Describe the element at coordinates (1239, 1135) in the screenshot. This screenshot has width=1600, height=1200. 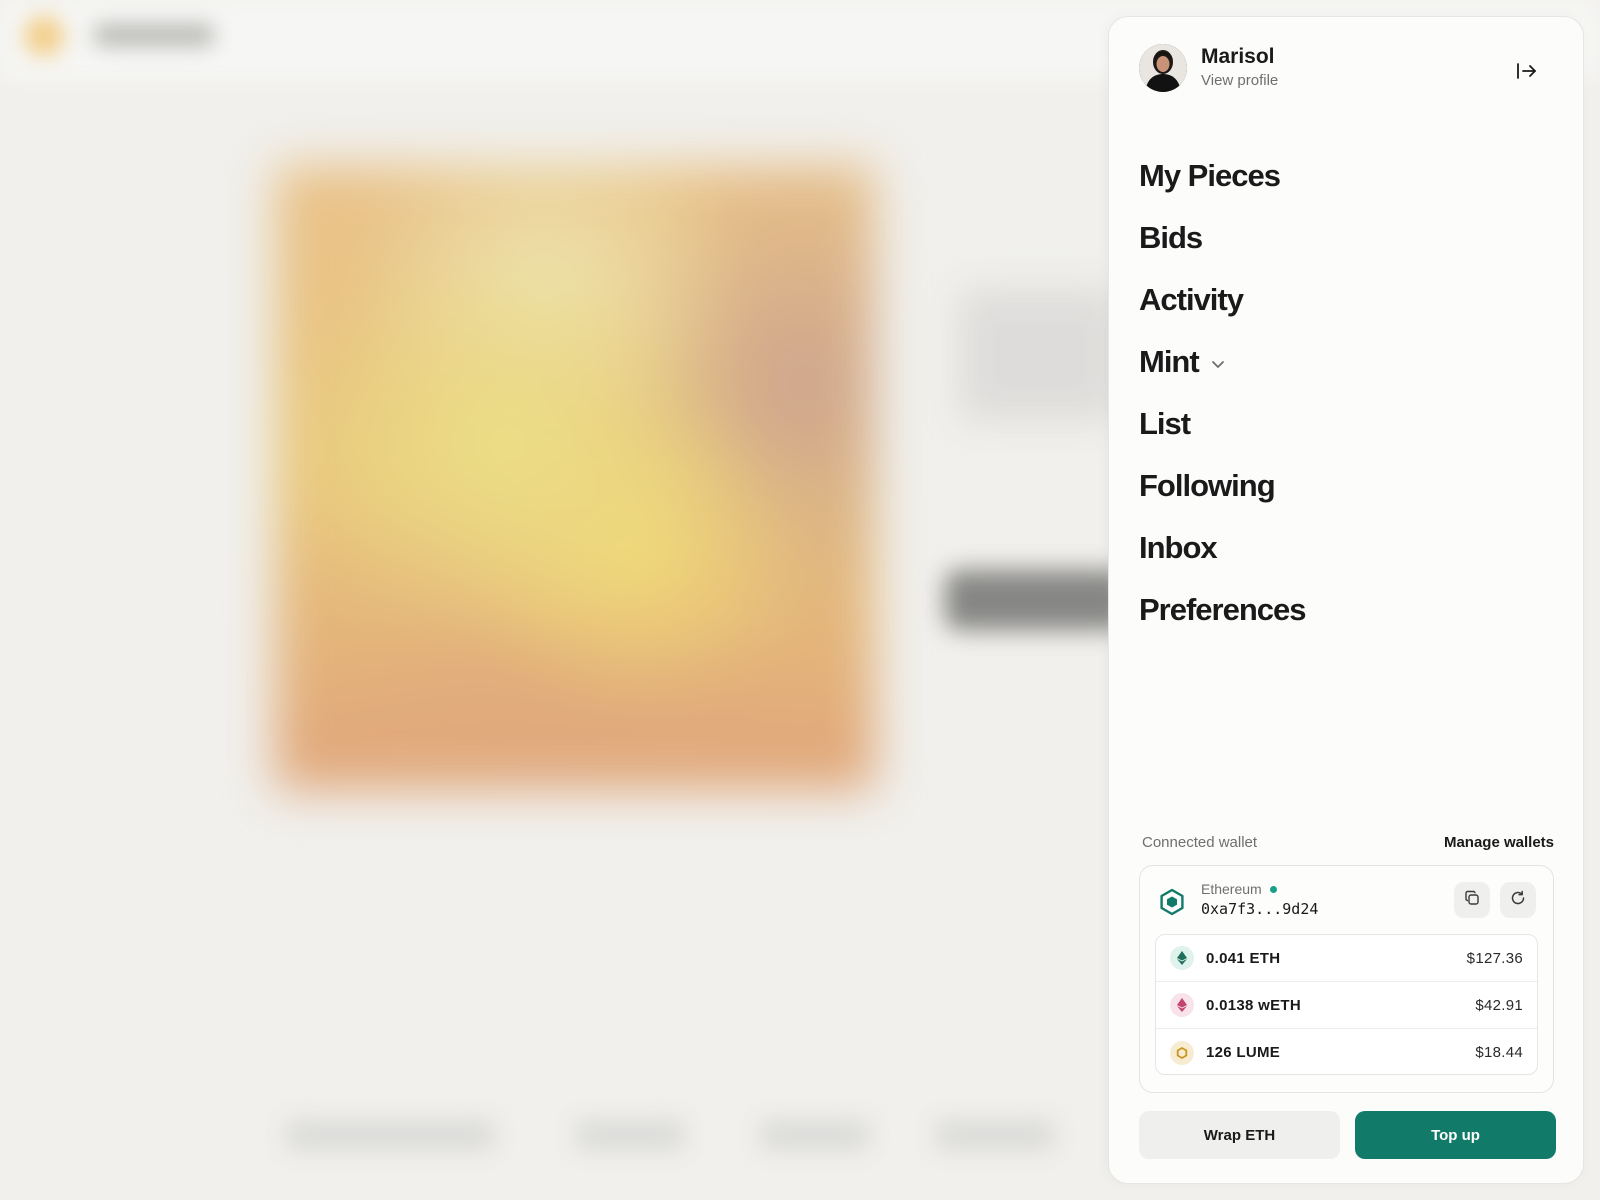
I see `wrap-eth-button: Wrap ETH` at that location.